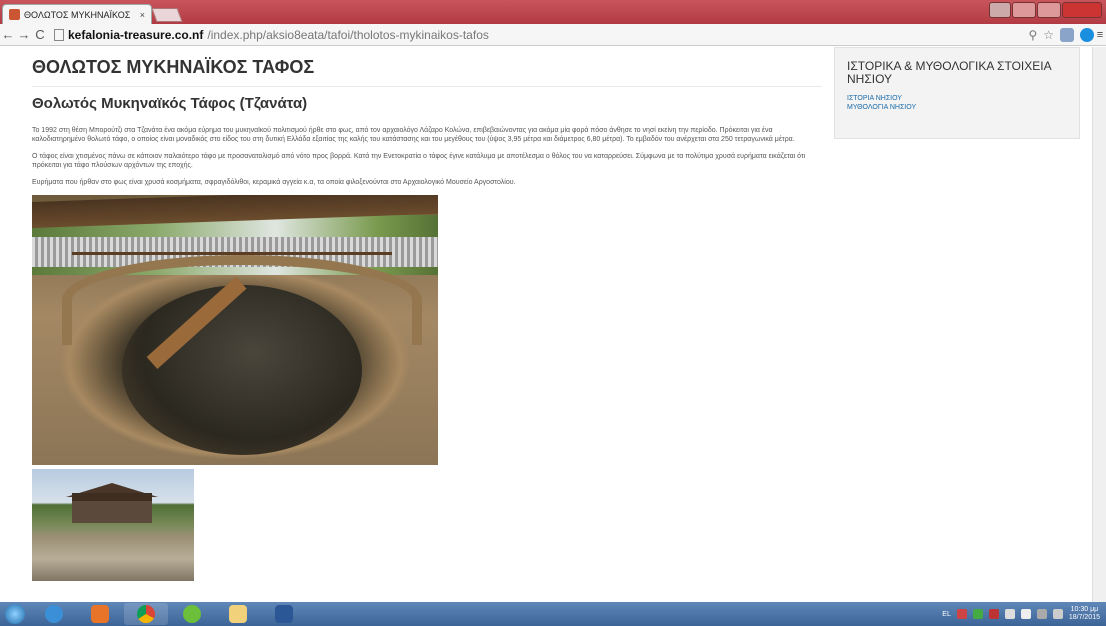  I want to click on sidebar-link-mythology: ΜΥΘΟΛΟΓΙΑ ΝΗΣΙΟΥ, so click(957, 107).